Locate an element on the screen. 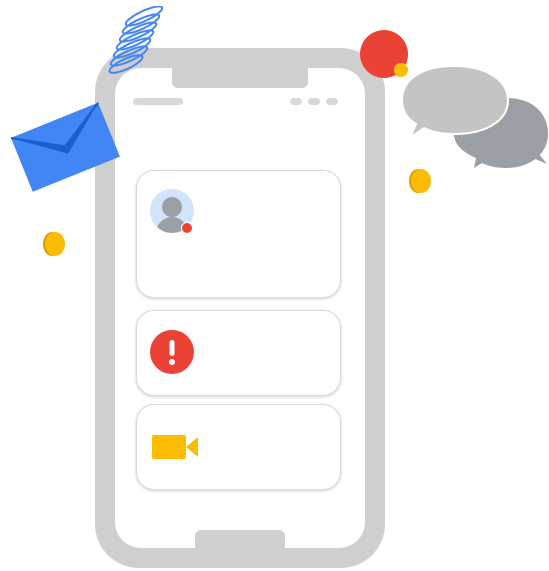 The width and height of the screenshot is (549, 571). spring-icon is located at coordinates (136, 40).